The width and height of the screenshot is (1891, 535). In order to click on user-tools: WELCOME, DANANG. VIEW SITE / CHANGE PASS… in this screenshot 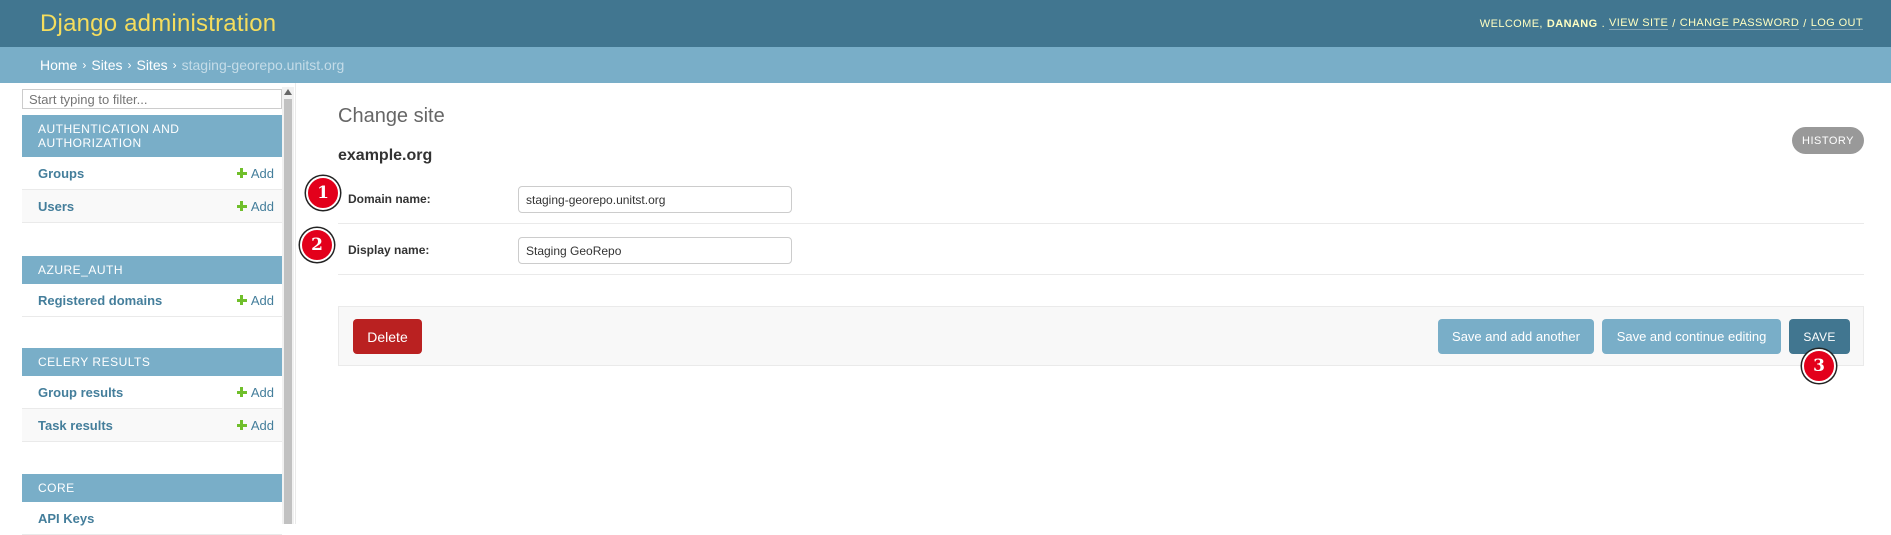, I will do `click(1671, 23)`.